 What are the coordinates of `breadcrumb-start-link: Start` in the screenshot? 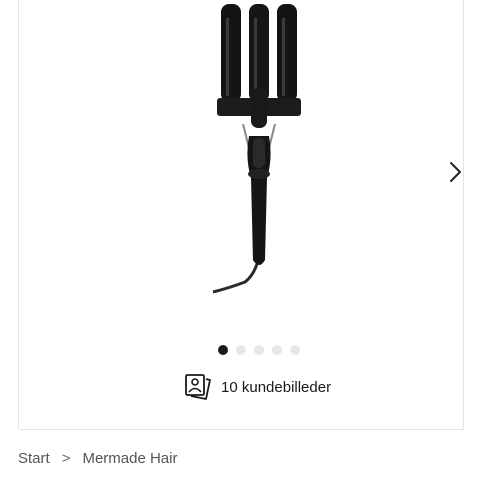 It's located at (34, 458).